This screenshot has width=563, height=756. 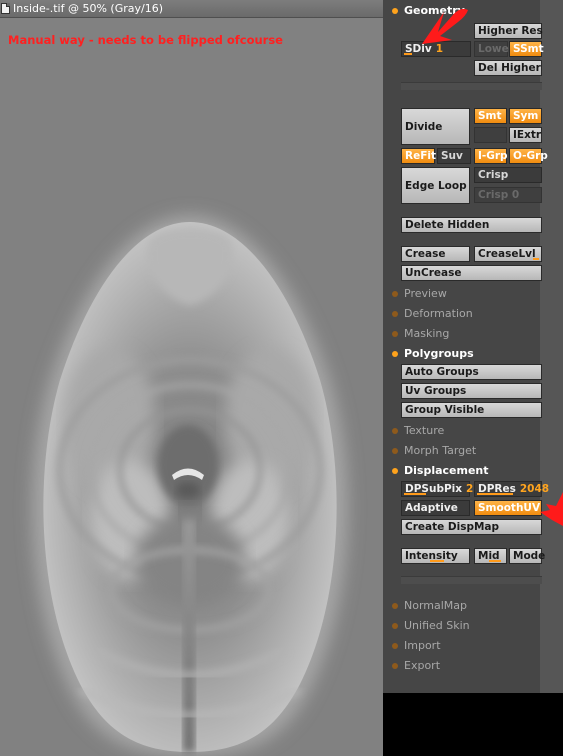 I want to click on mid-slider-mark, so click(x=495, y=561).